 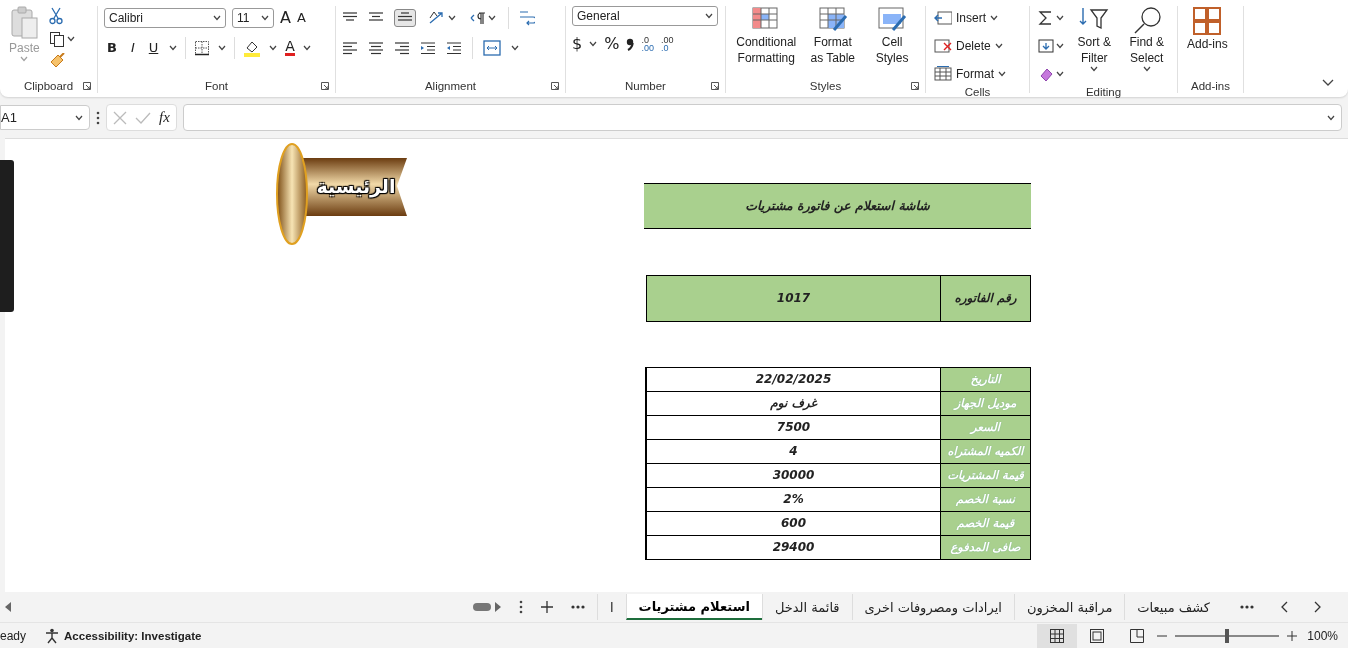 I want to click on cell-styles-button: Cell Styles, so click(x=892, y=42).